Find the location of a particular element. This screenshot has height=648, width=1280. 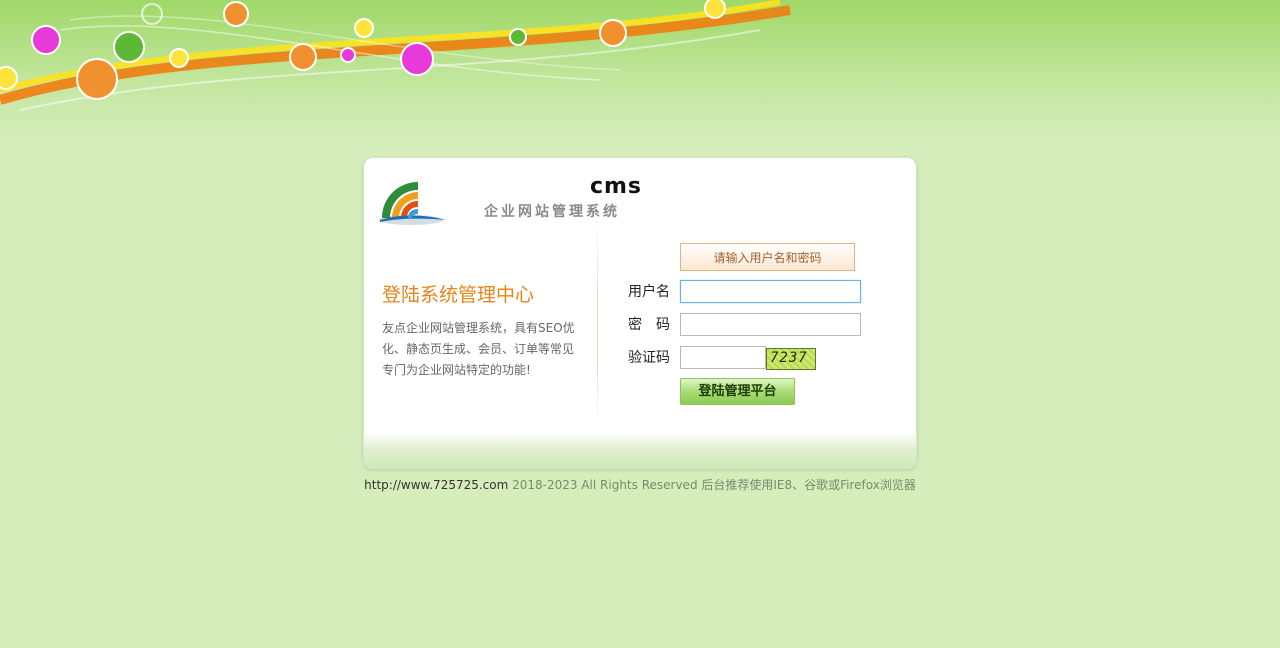

captcha-image: 7237 is located at coordinates (791, 359).